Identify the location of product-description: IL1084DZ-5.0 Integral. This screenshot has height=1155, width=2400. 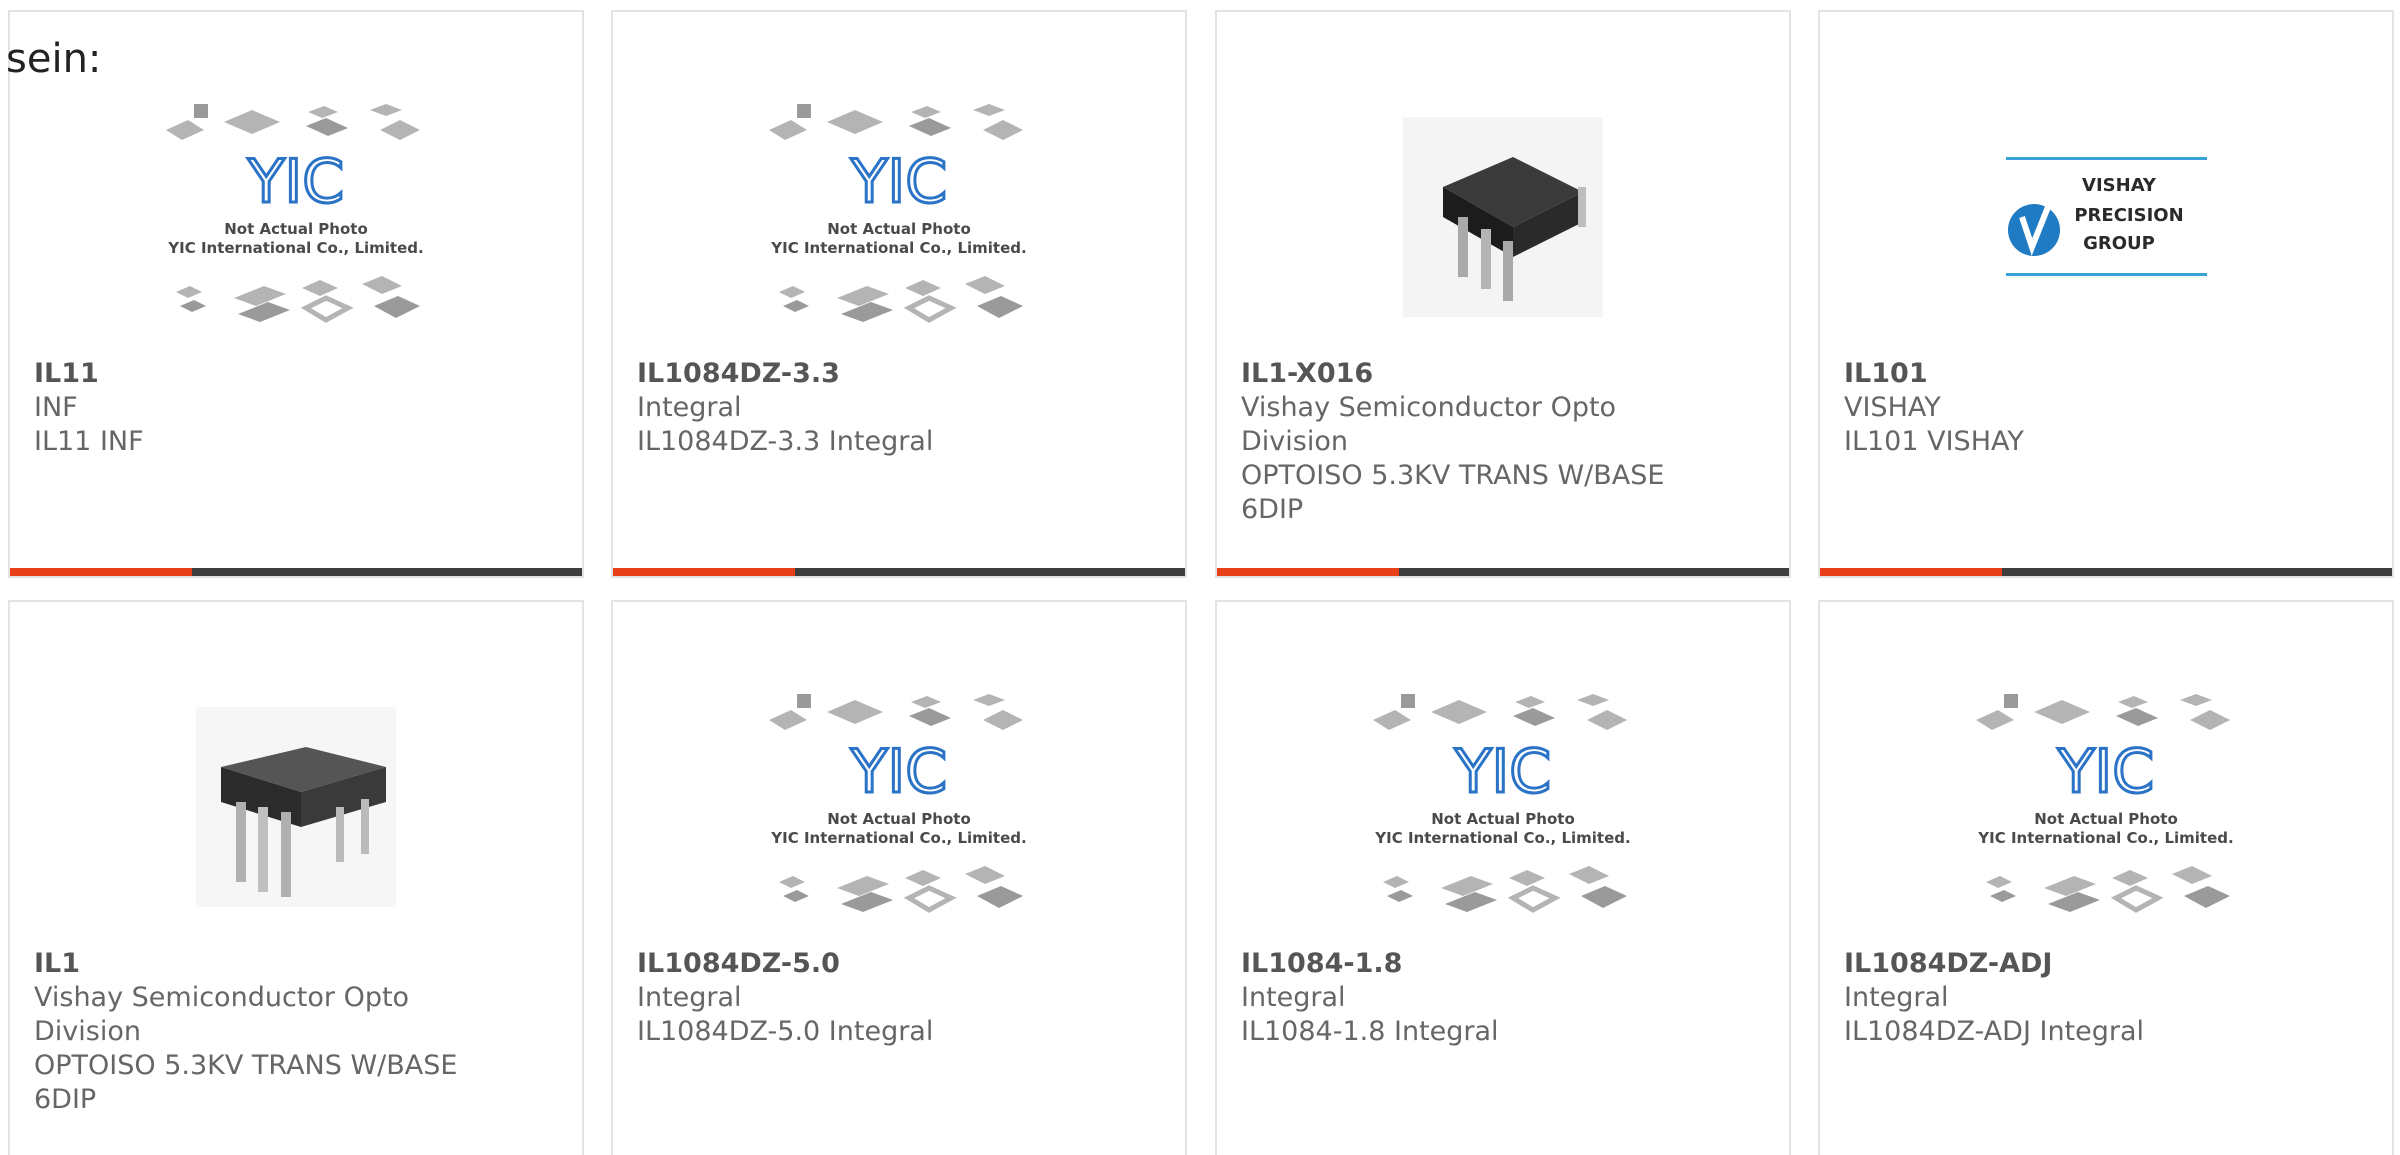
(785, 1031).